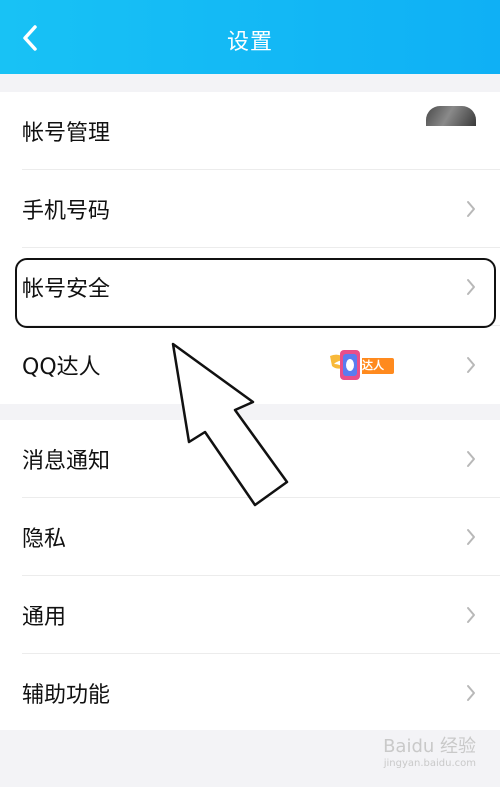  What do you see at coordinates (61, 367) in the screenshot?
I see `row-label: QQ达人` at bounding box center [61, 367].